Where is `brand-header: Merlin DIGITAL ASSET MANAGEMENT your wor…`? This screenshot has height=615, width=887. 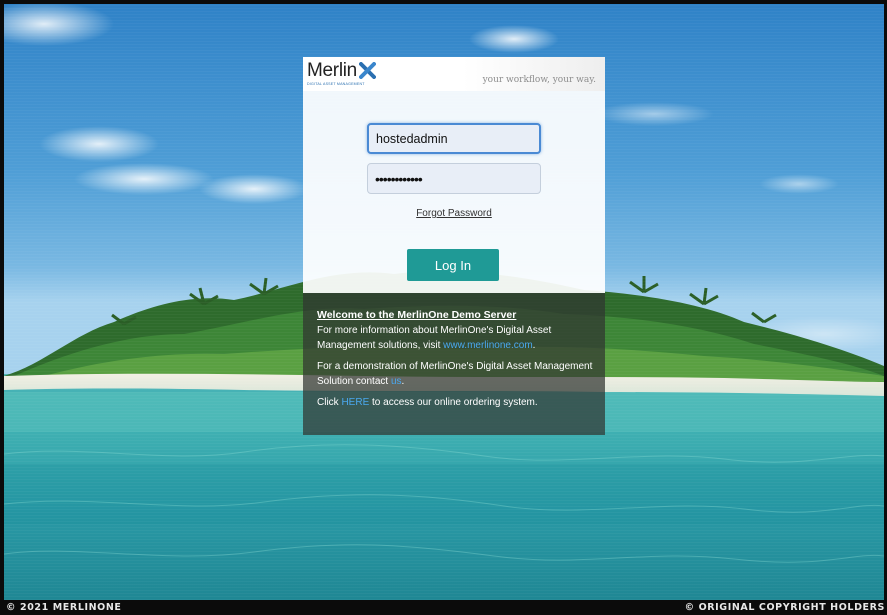
brand-header: Merlin DIGITAL ASSET MANAGEMENT your wor… is located at coordinates (454, 74).